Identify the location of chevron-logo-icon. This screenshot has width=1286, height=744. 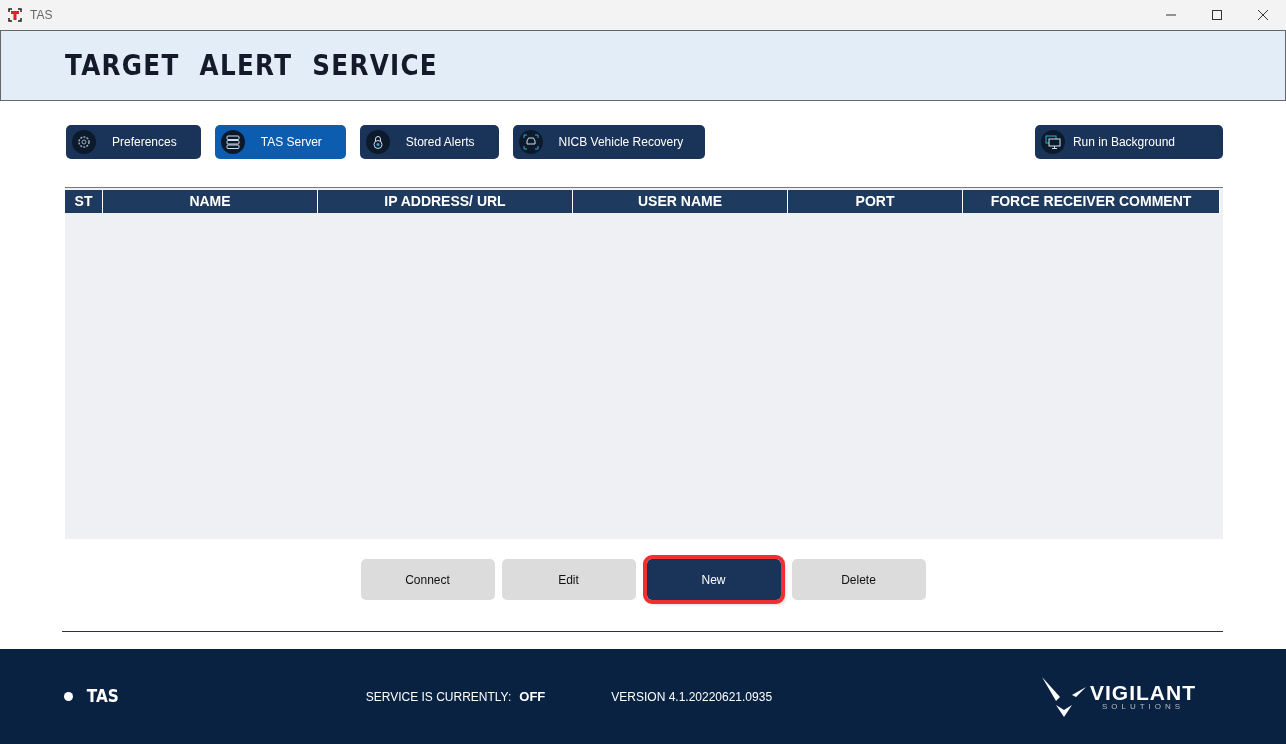
(1065, 696).